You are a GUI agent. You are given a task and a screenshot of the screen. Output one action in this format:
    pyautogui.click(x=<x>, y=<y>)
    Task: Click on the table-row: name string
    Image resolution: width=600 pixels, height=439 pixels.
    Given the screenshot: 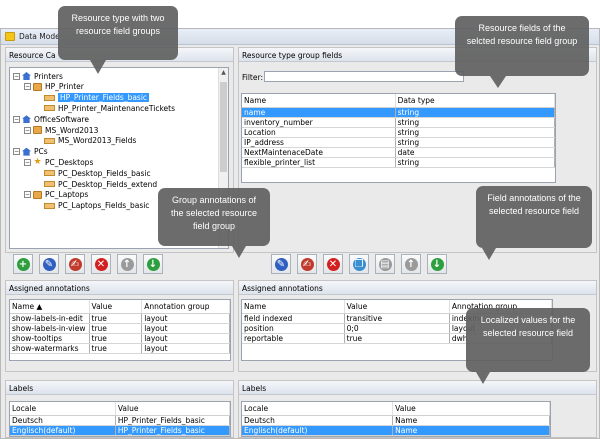 What is the action you would take?
    pyautogui.click(x=398, y=112)
    